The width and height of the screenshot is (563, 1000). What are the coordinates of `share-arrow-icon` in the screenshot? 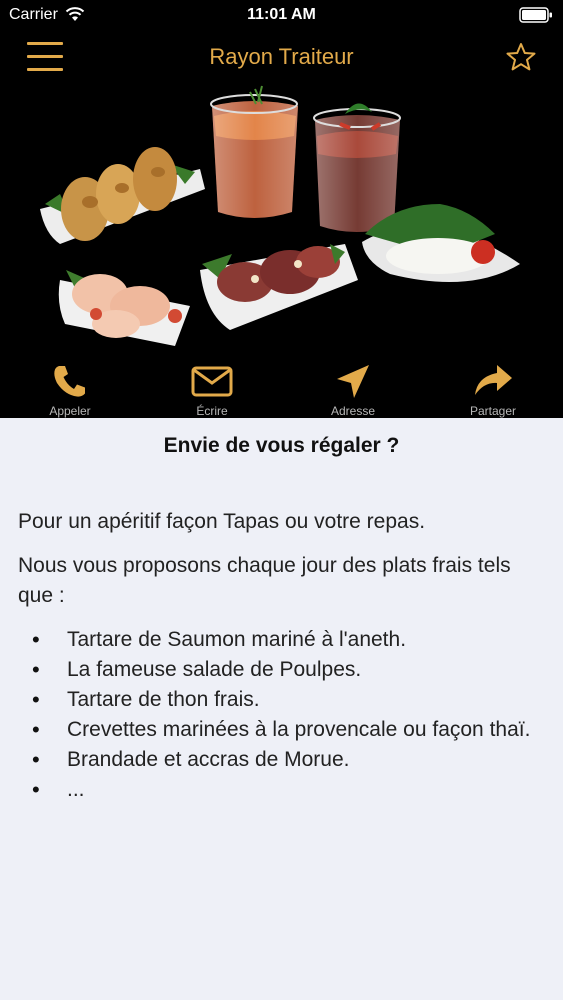 It's located at (493, 380).